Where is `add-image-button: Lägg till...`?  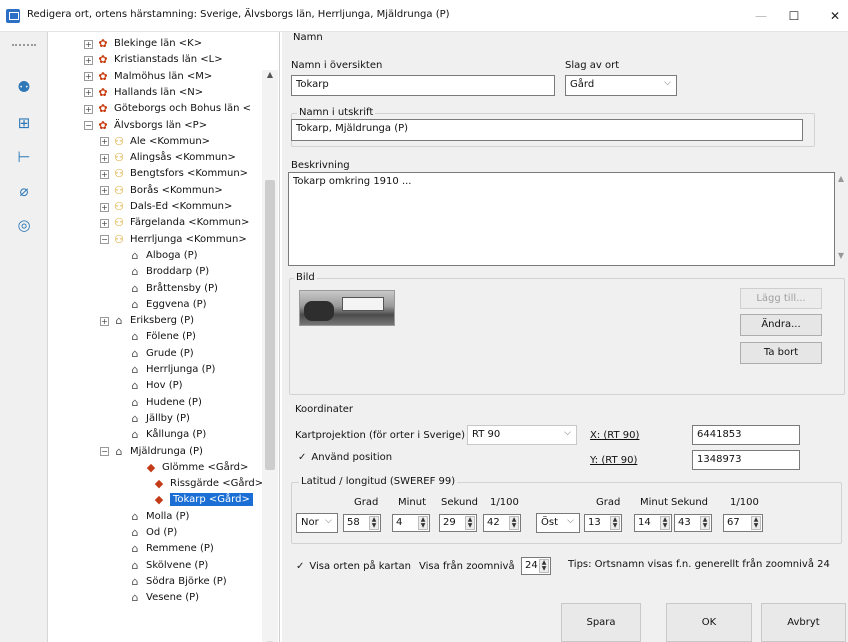
add-image-button: Lägg till... is located at coordinates (781, 298).